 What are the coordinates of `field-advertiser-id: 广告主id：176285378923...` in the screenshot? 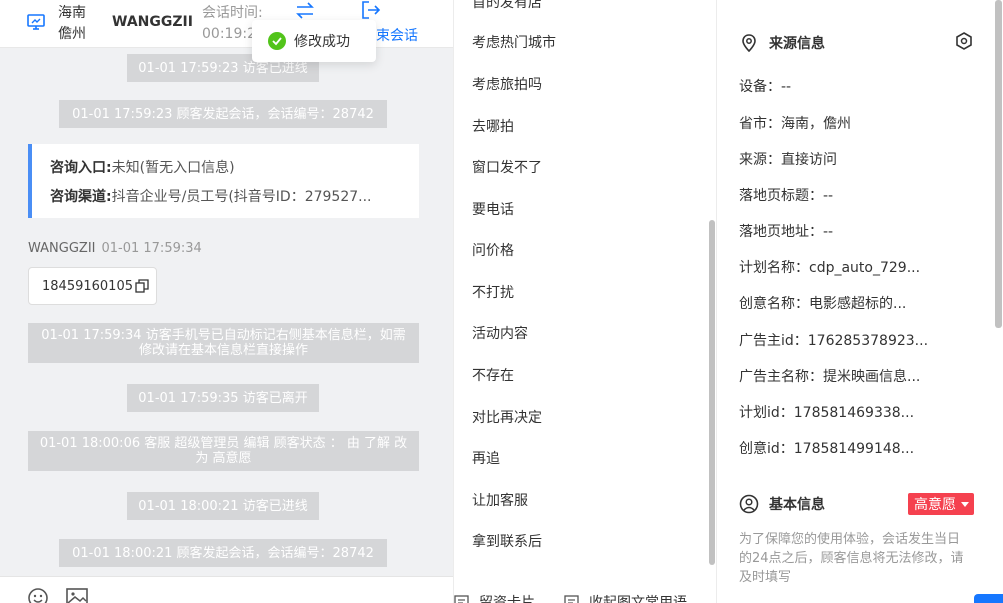 It's located at (834, 341).